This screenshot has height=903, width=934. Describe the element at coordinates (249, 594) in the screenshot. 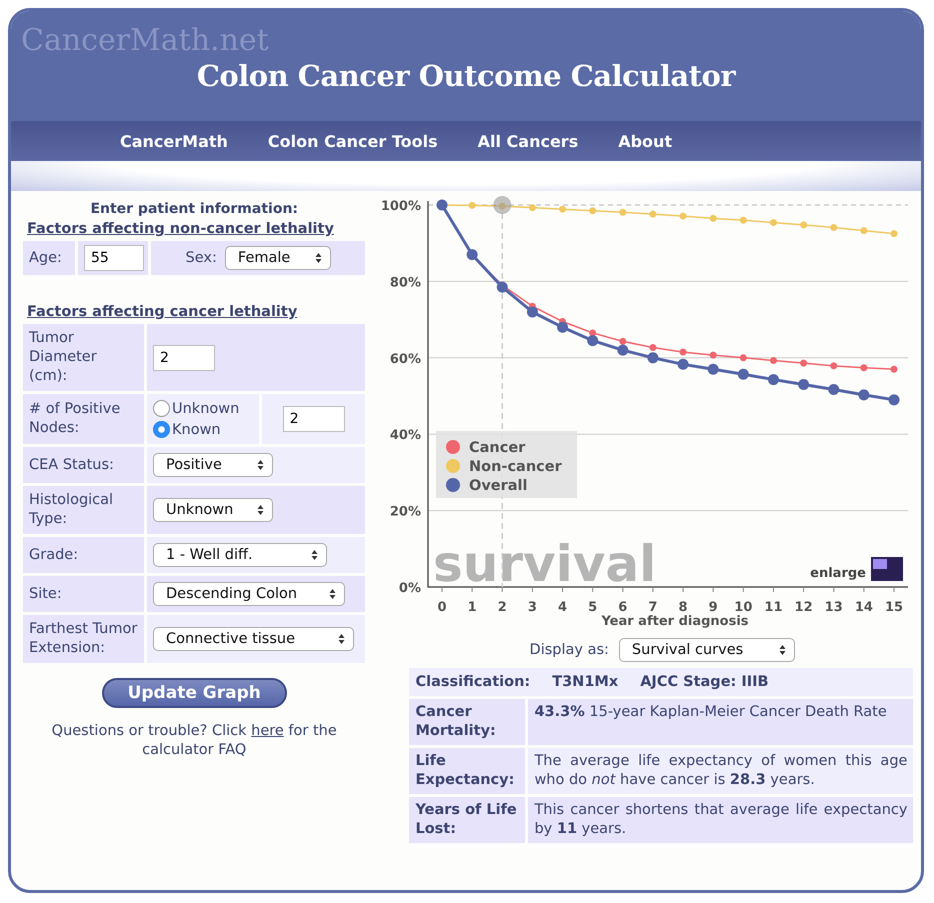

I see `dropdown-select: Descending Colon` at that location.